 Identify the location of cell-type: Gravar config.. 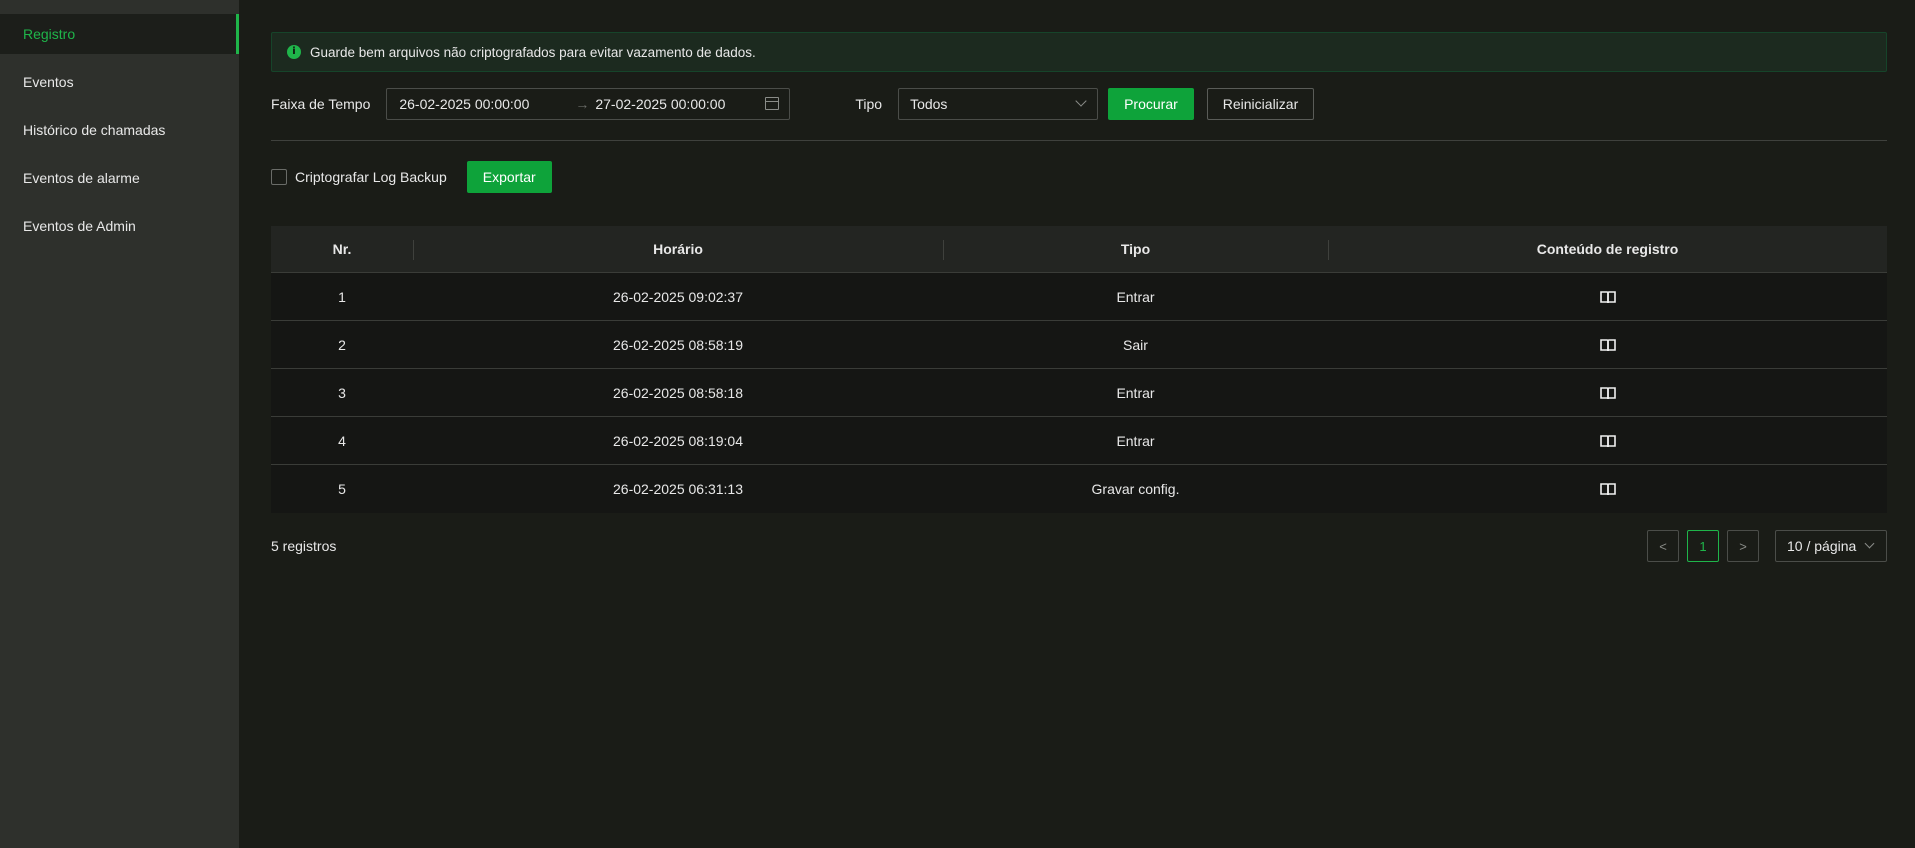
(1135, 489).